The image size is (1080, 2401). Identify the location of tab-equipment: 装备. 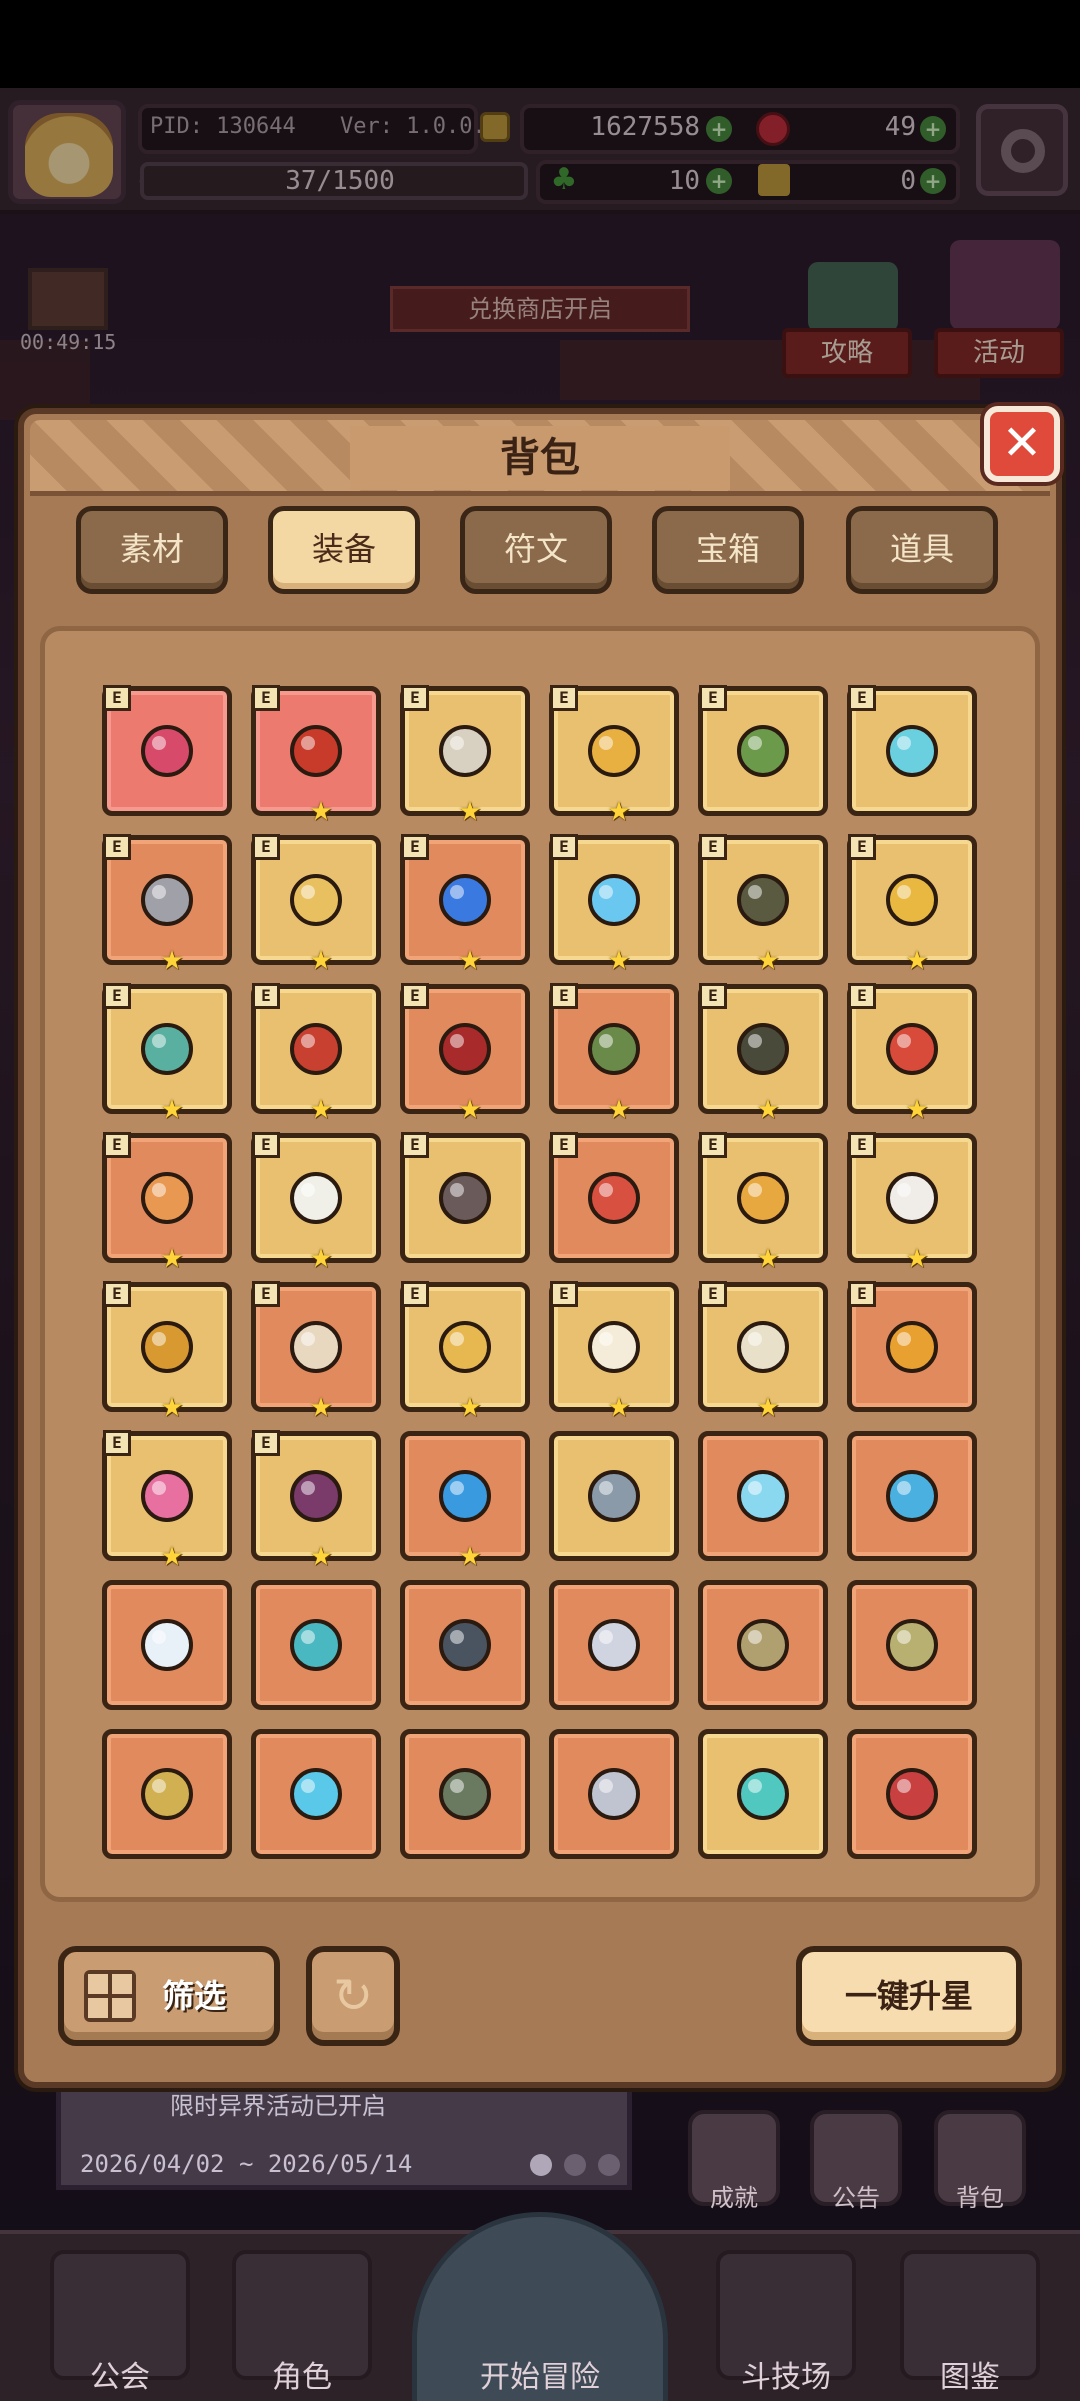
(344, 550).